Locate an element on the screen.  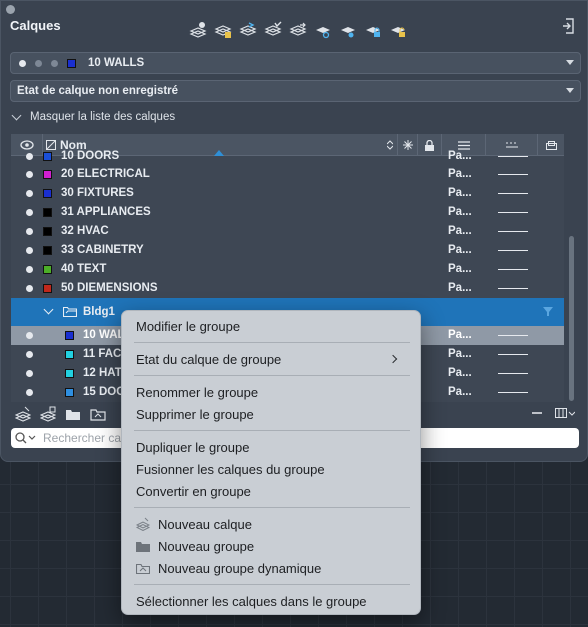
menu-item-label: Modifier le groupe is located at coordinates (188, 326).